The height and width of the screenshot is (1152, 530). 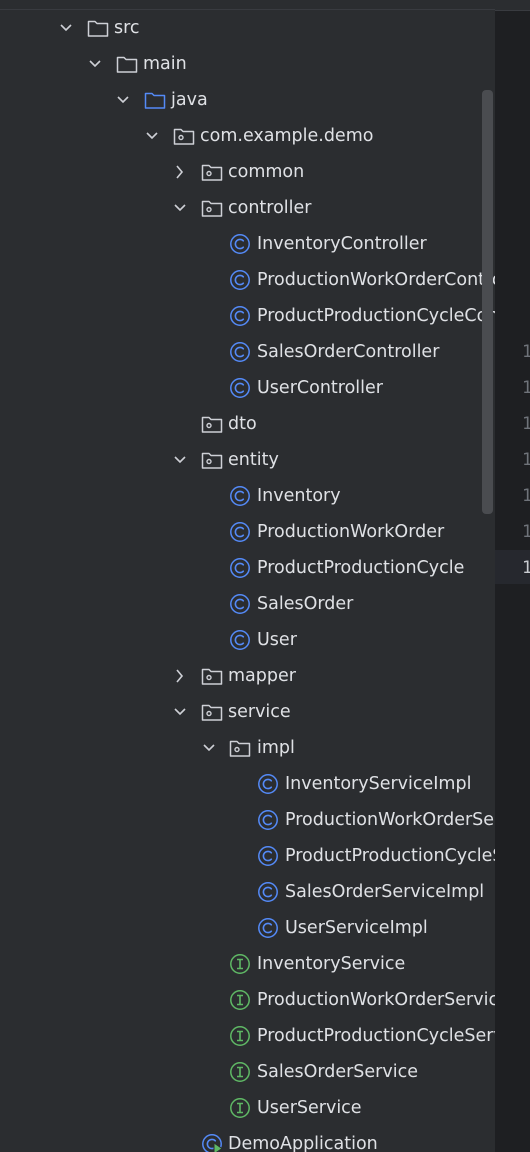 I want to click on tree-item-label: InventoryServiceImpl, so click(x=378, y=784).